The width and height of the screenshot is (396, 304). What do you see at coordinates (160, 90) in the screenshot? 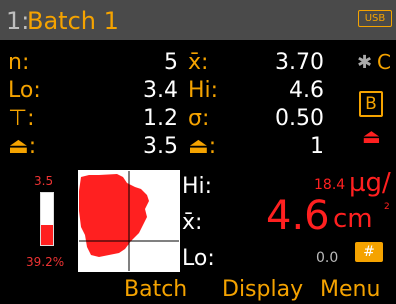
I see `lo-value: 3.4` at bounding box center [160, 90].